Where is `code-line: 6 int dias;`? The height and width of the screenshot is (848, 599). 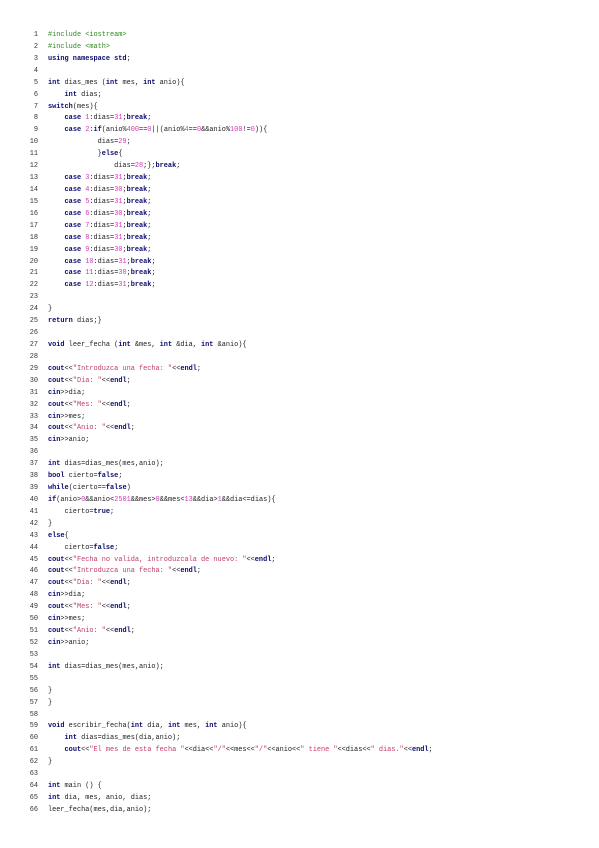
code-line: 6 int dias; is located at coordinates (230, 96).